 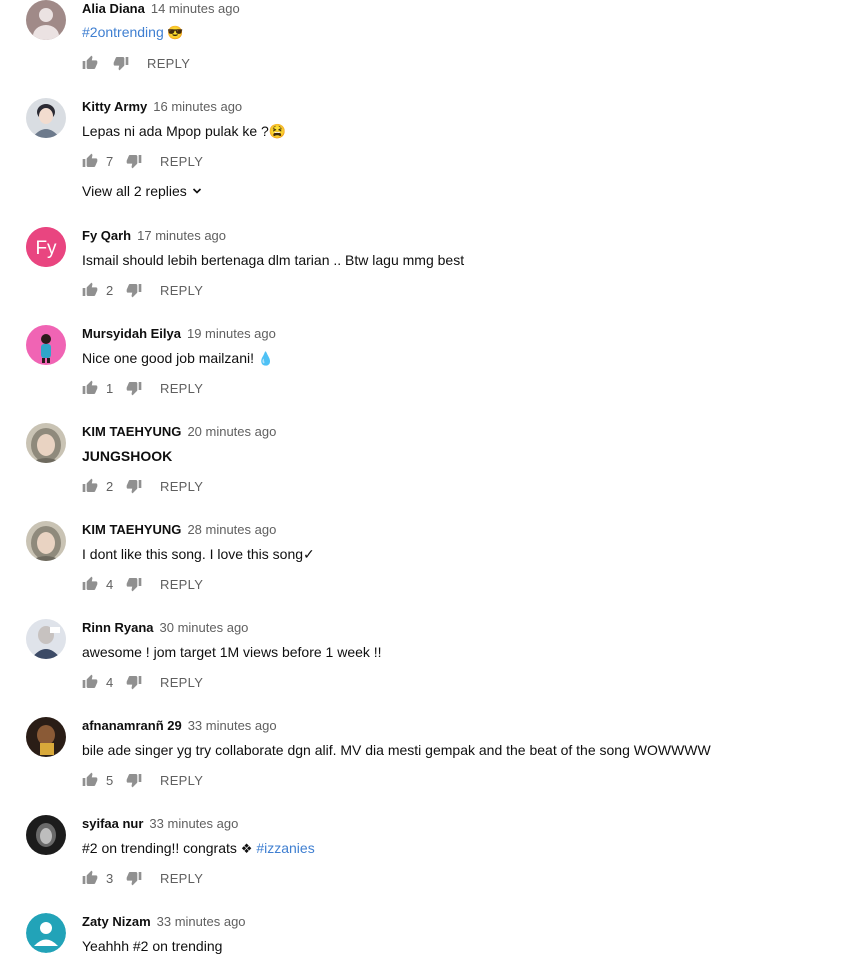 I want to click on like-count: 7, so click(x=110, y=161).